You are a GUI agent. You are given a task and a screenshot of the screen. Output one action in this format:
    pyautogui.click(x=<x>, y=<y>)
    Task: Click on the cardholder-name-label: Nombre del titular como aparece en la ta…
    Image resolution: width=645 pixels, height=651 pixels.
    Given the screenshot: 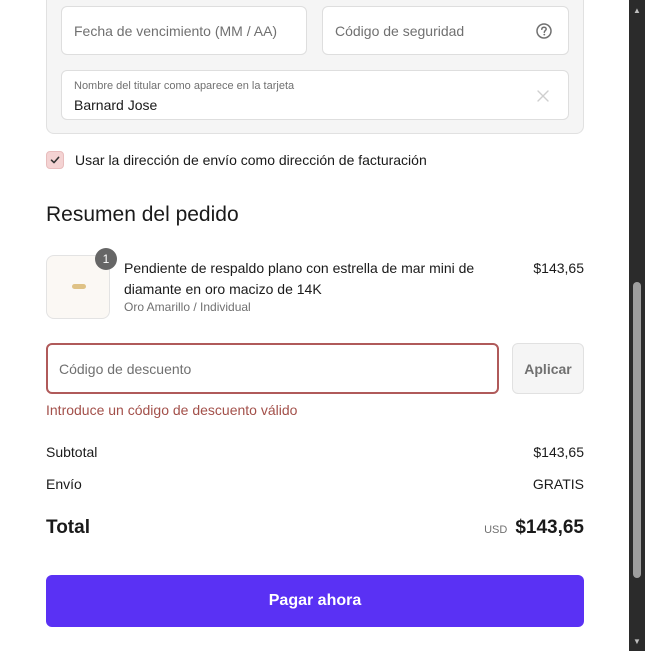 What is the action you would take?
    pyautogui.click(x=184, y=86)
    